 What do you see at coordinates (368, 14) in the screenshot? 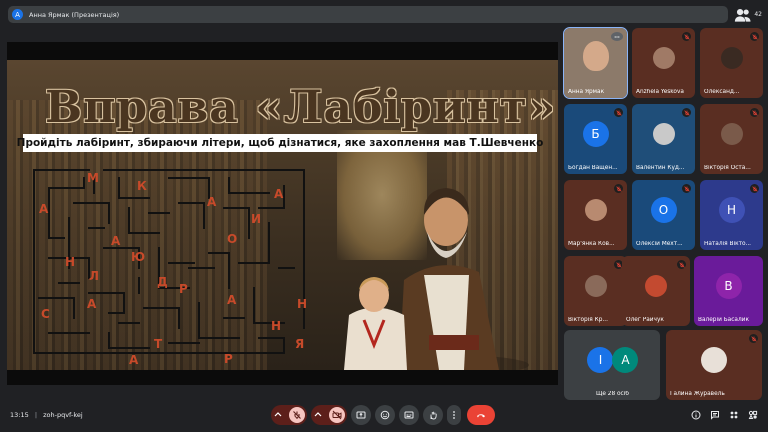
I see `presentation-title-bar: A Анна Ярмак (Презентація)` at bounding box center [368, 14].